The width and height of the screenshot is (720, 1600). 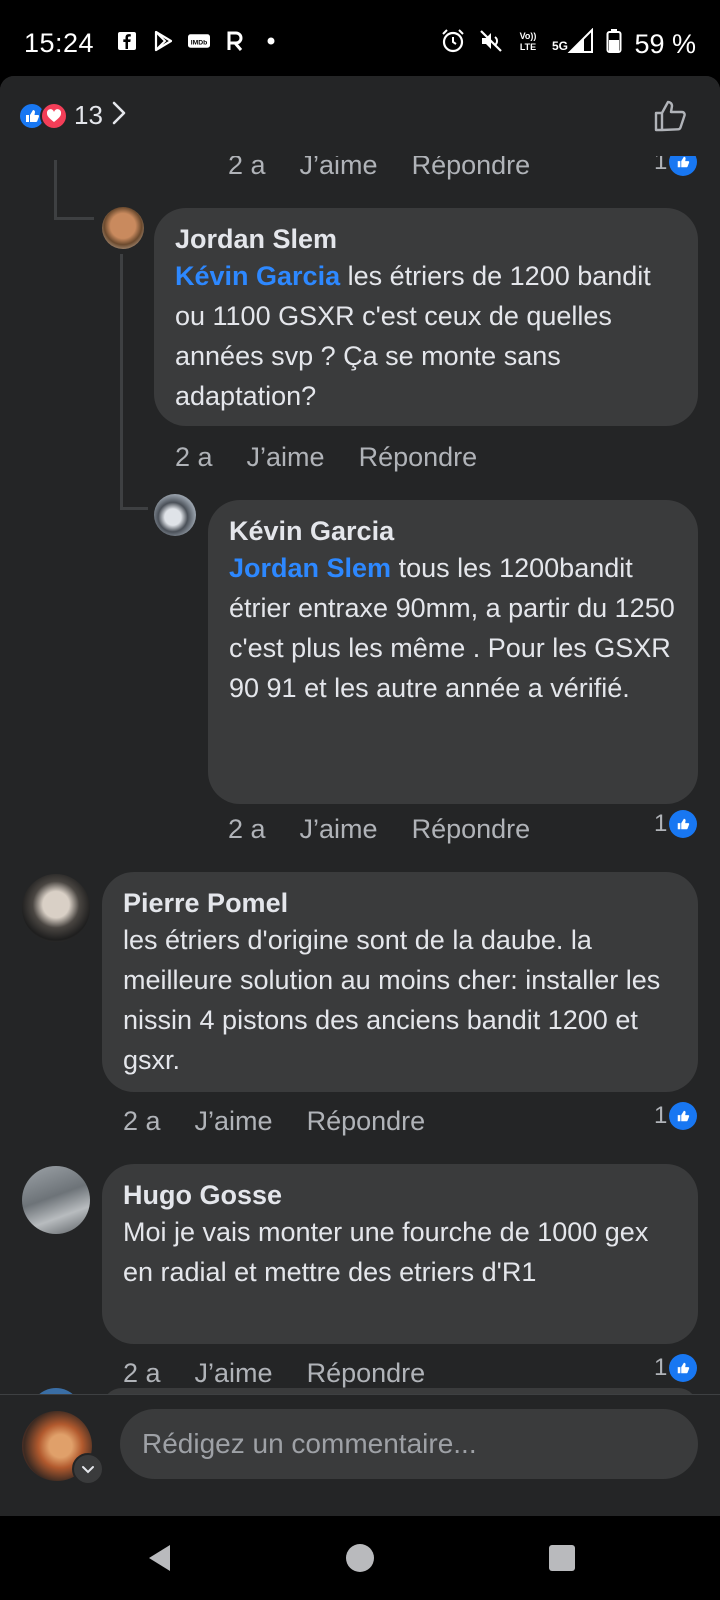 What do you see at coordinates (400, 1195) in the screenshot?
I see `comment-author: Hugo Gosse` at bounding box center [400, 1195].